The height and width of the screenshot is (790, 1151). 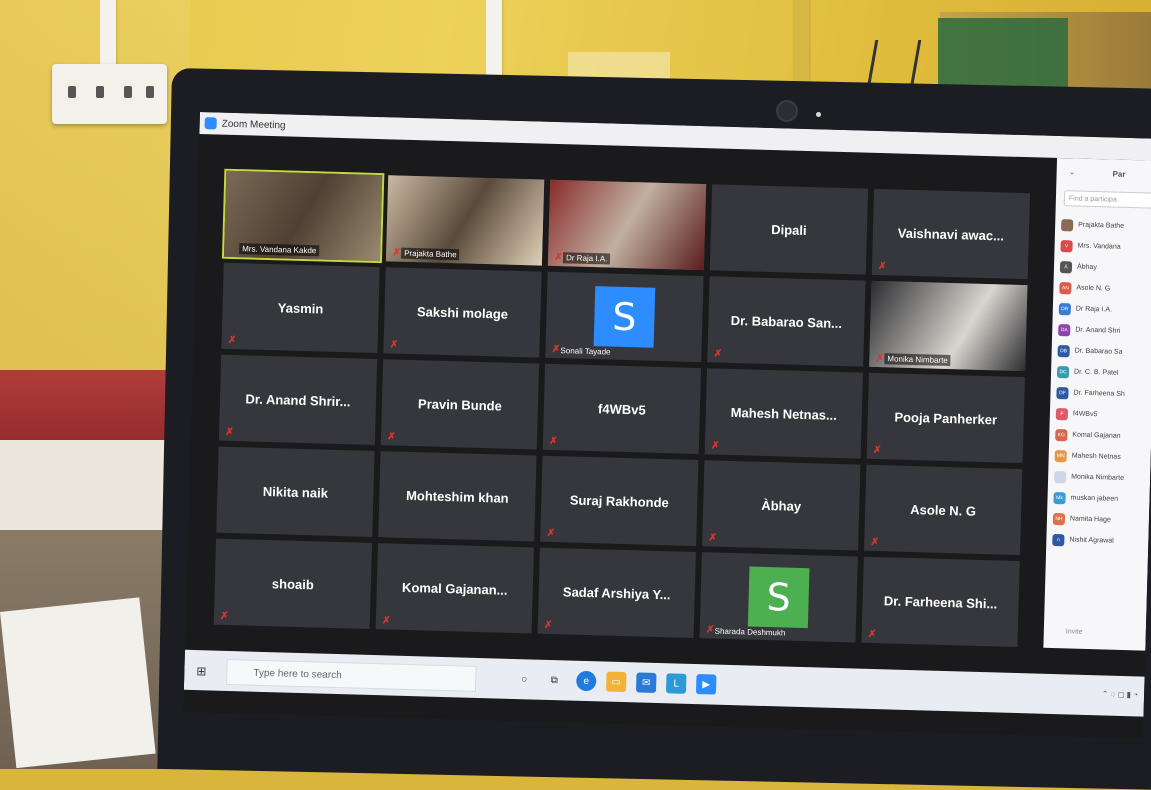 What do you see at coordinates (465, 220) in the screenshot?
I see `participant-tile: Prajakta Bathe ✗` at bounding box center [465, 220].